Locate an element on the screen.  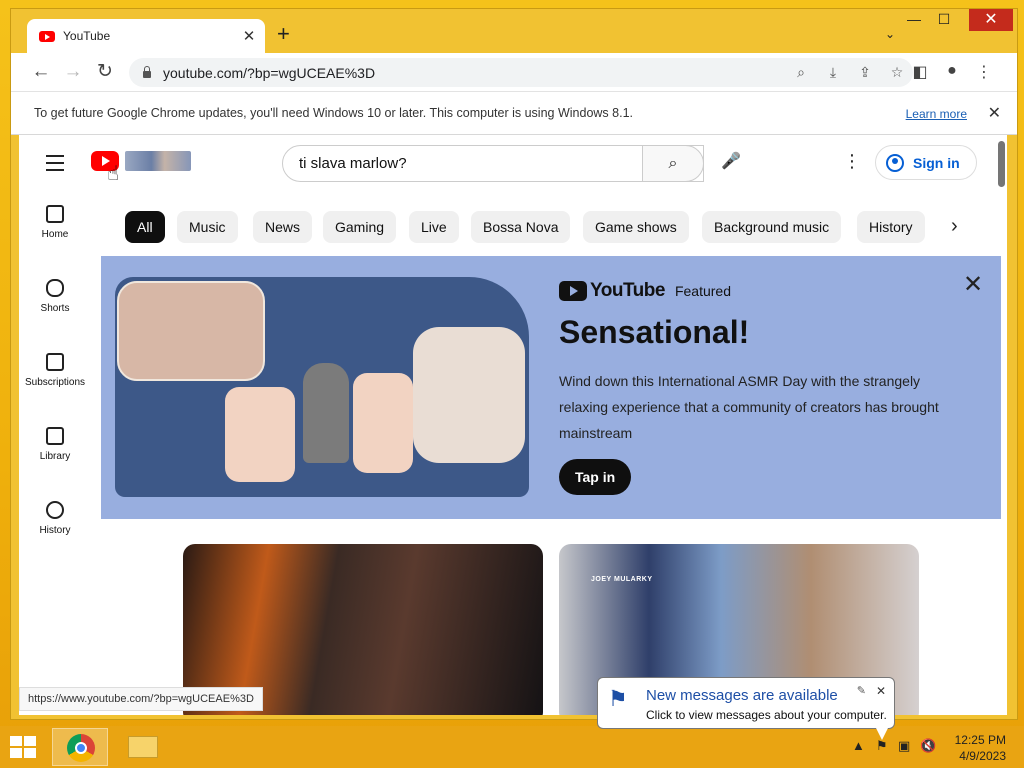
minimize-button: — is located at coordinates (914, 19).